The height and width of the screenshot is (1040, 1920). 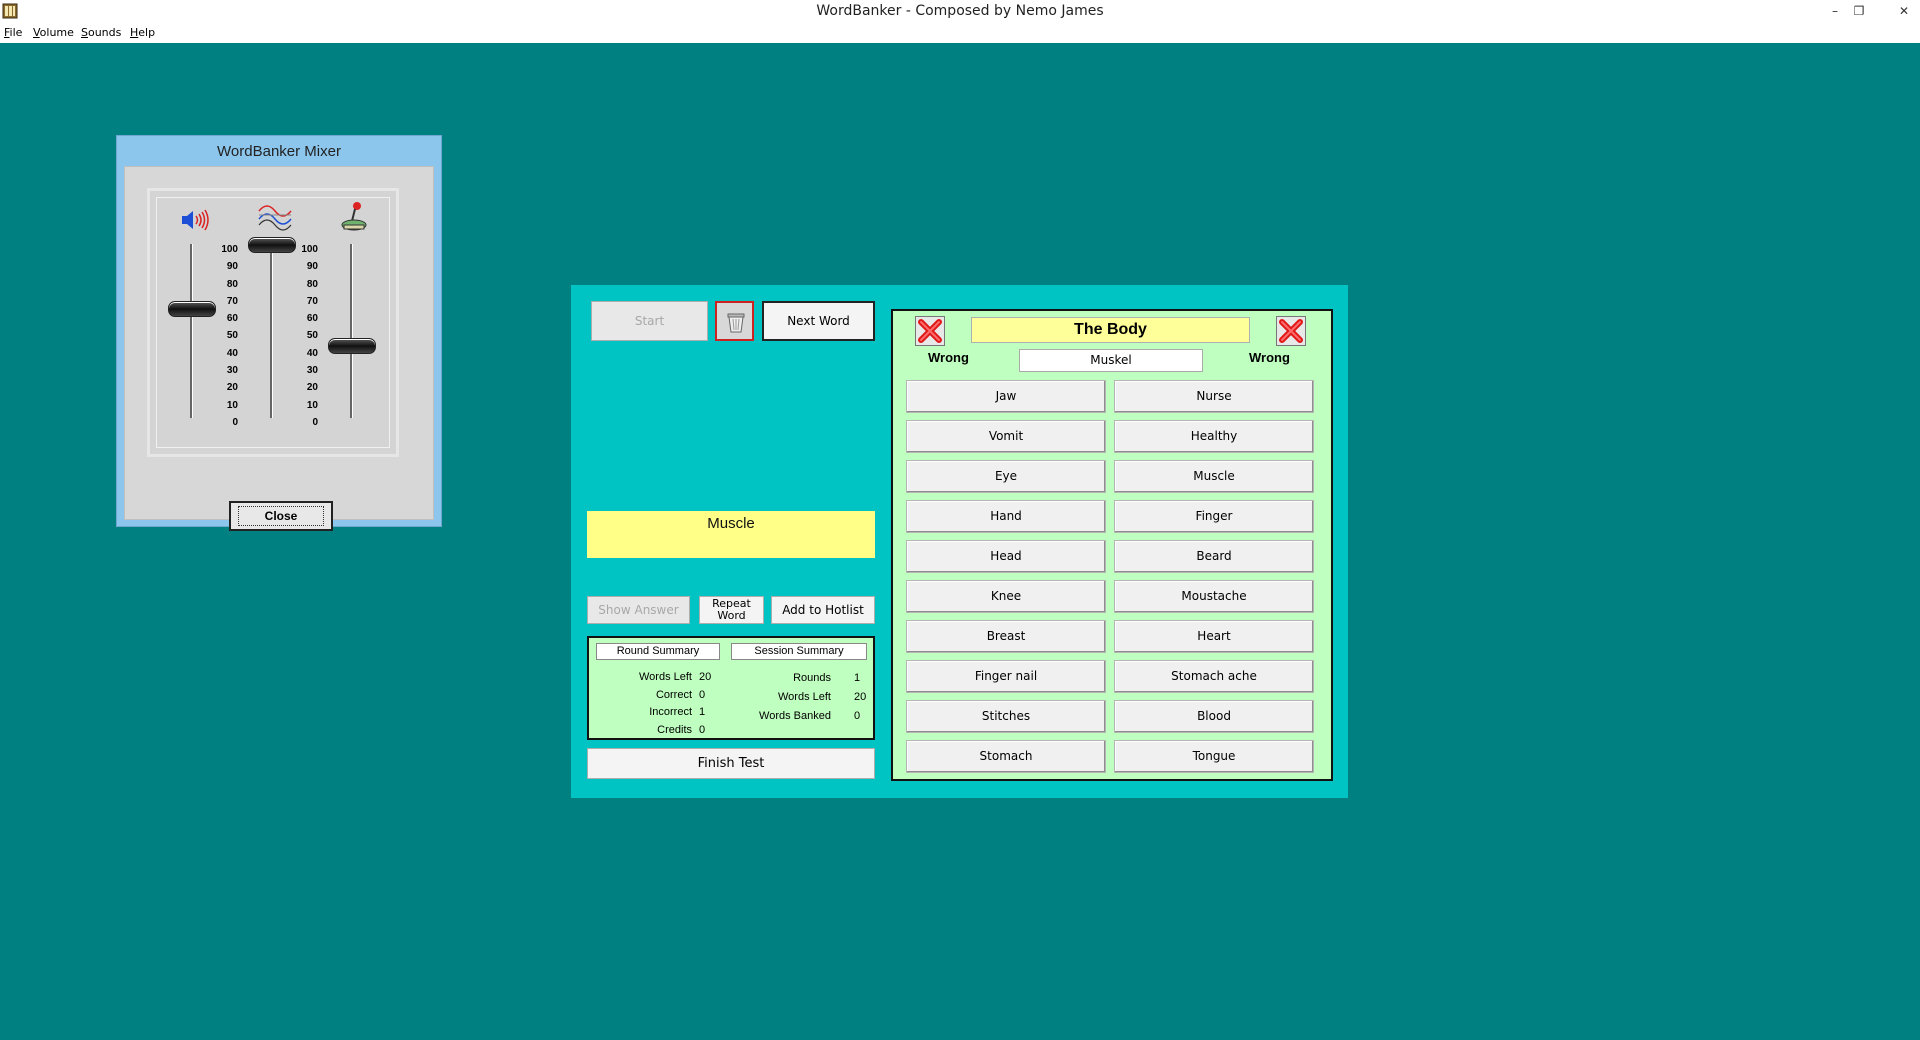 I want to click on wrong-left-icon, so click(x=930, y=331).